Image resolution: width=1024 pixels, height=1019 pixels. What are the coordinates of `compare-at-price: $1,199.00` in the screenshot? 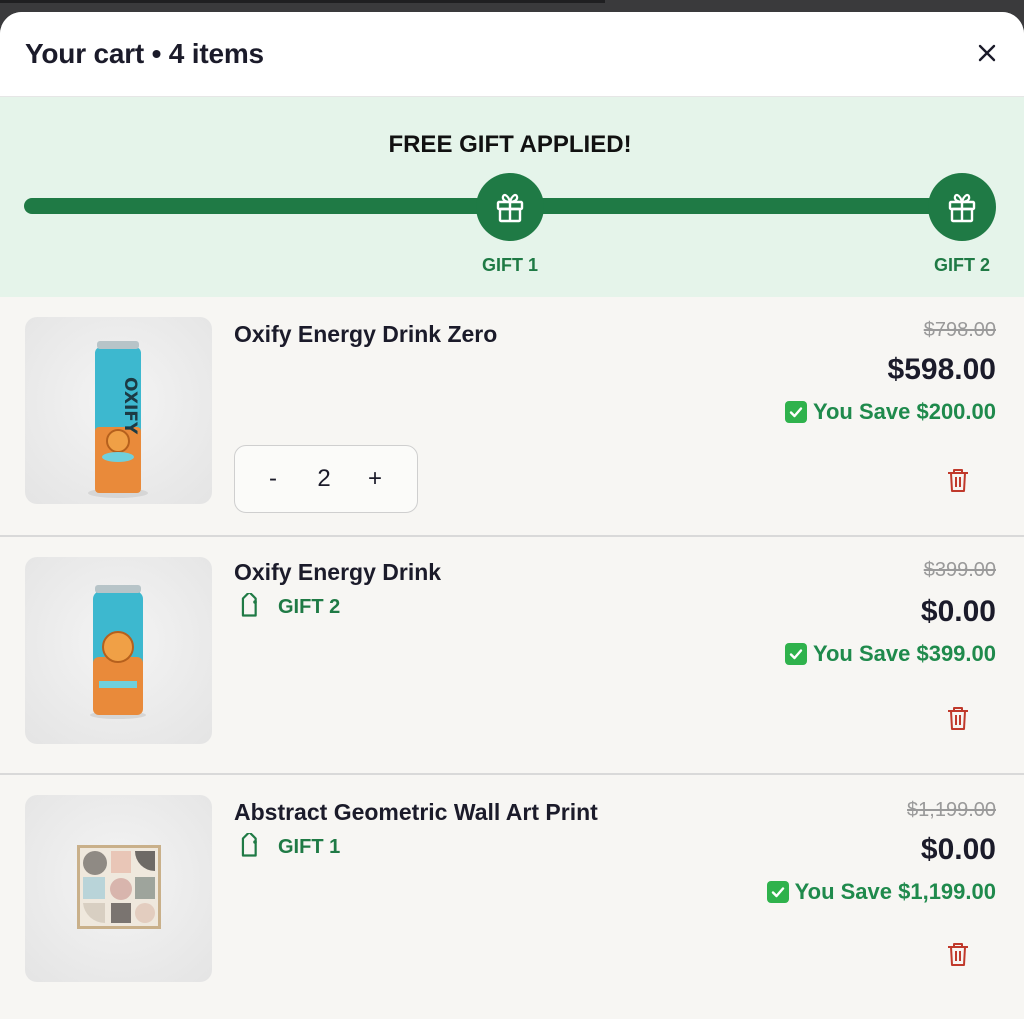 It's located at (951, 810).